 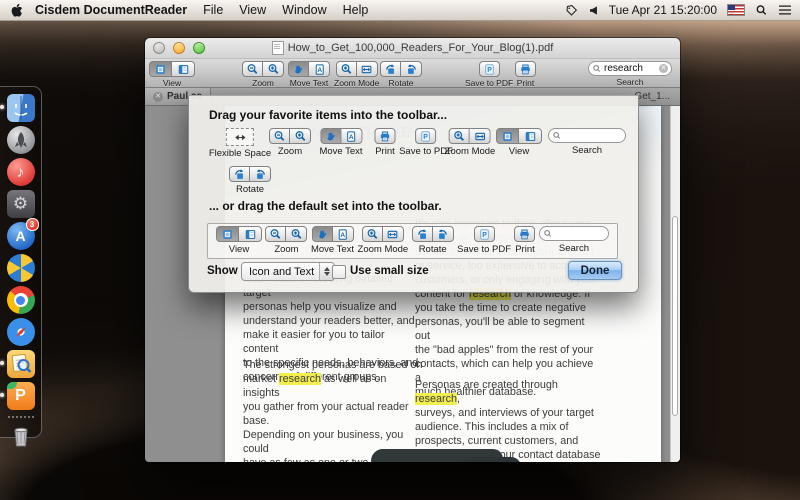 I want to click on use-small-size-checkbox, so click(x=339, y=272).